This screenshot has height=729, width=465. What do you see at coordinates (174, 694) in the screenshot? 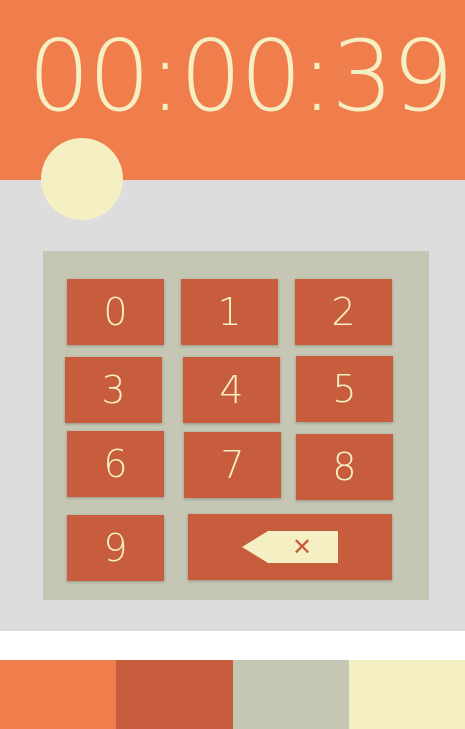
I see `swatch-rust` at bounding box center [174, 694].